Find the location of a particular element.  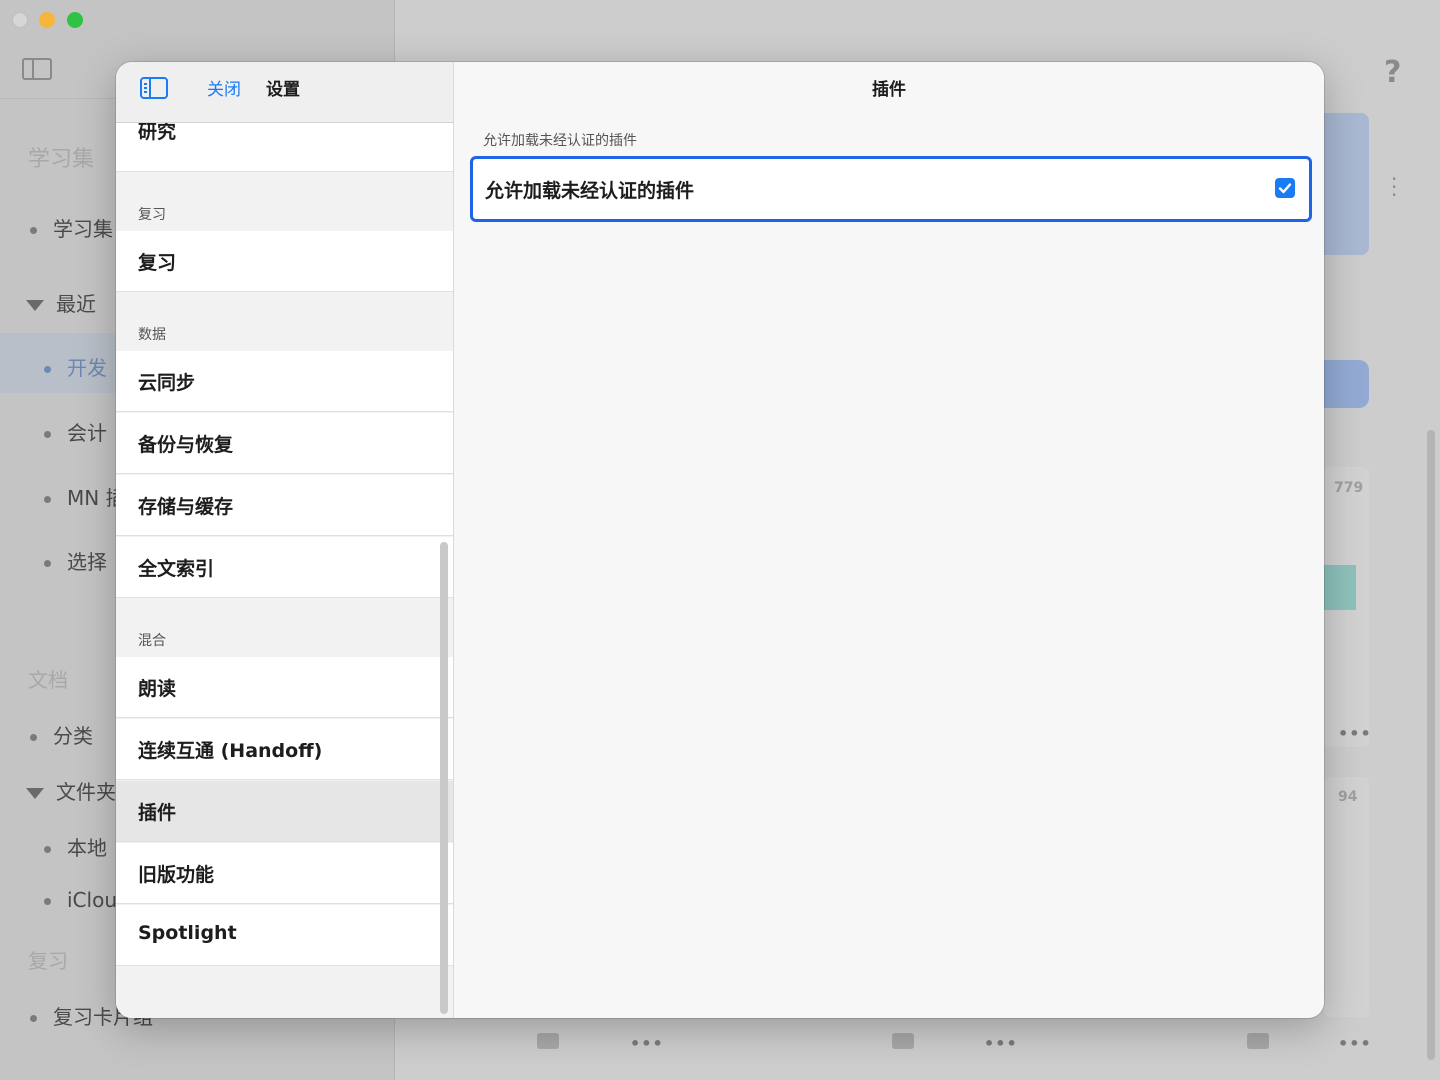

settings-sidebar-header: 关闭 设置 is located at coordinates (284, 92).